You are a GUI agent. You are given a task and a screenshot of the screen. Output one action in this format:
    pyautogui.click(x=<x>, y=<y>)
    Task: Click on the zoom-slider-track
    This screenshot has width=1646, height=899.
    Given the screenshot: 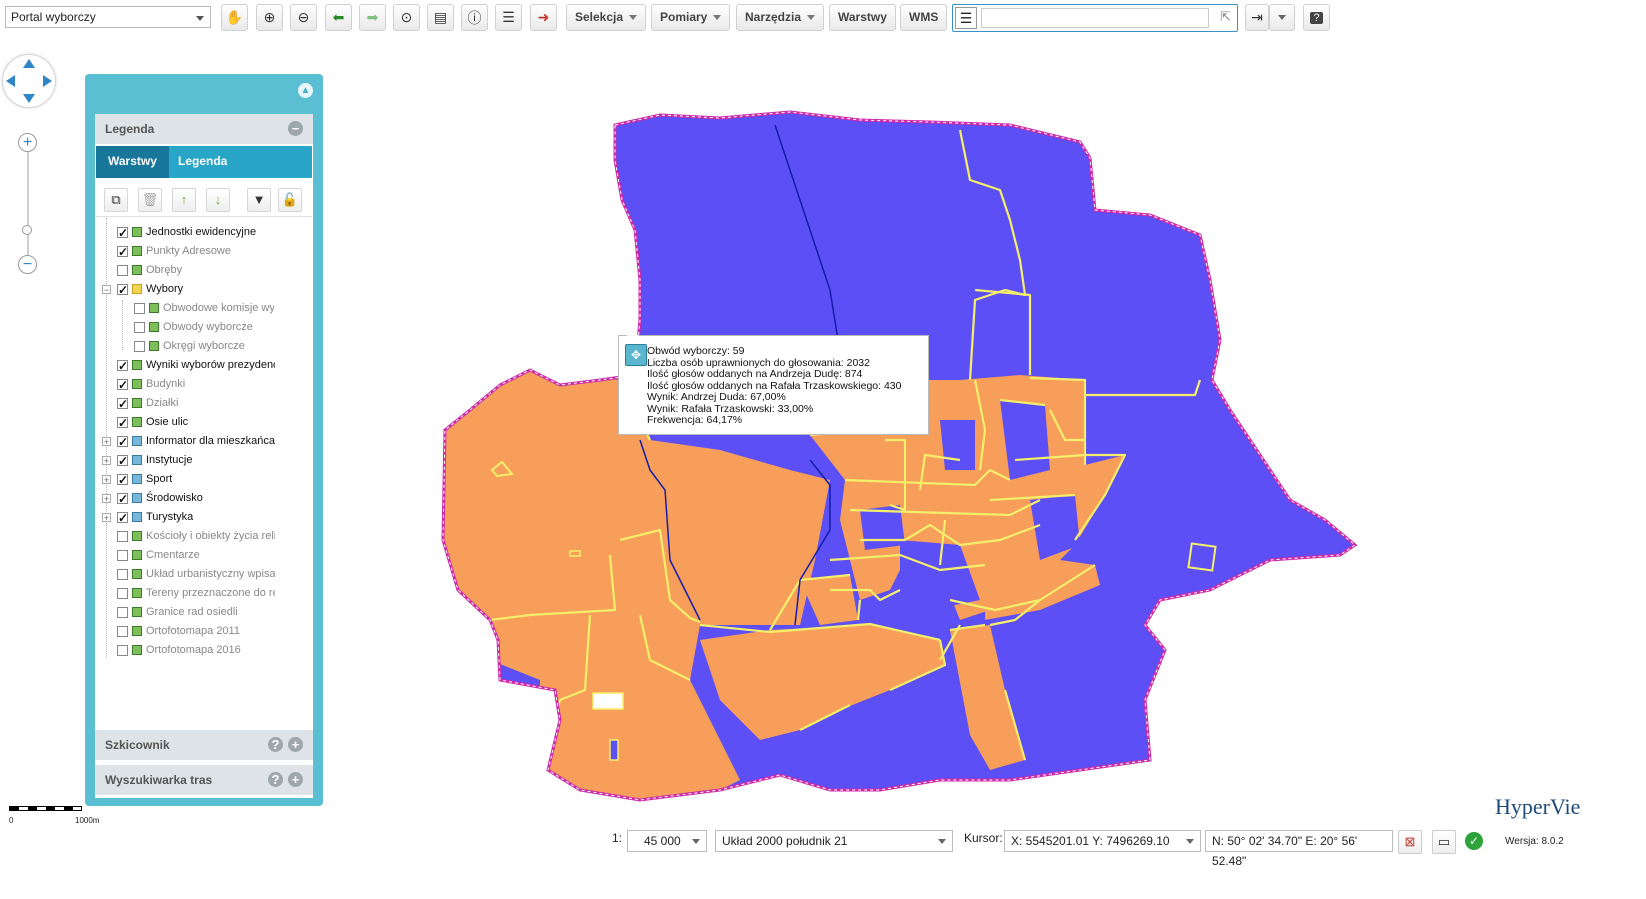 What is the action you would take?
    pyautogui.click(x=28, y=204)
    